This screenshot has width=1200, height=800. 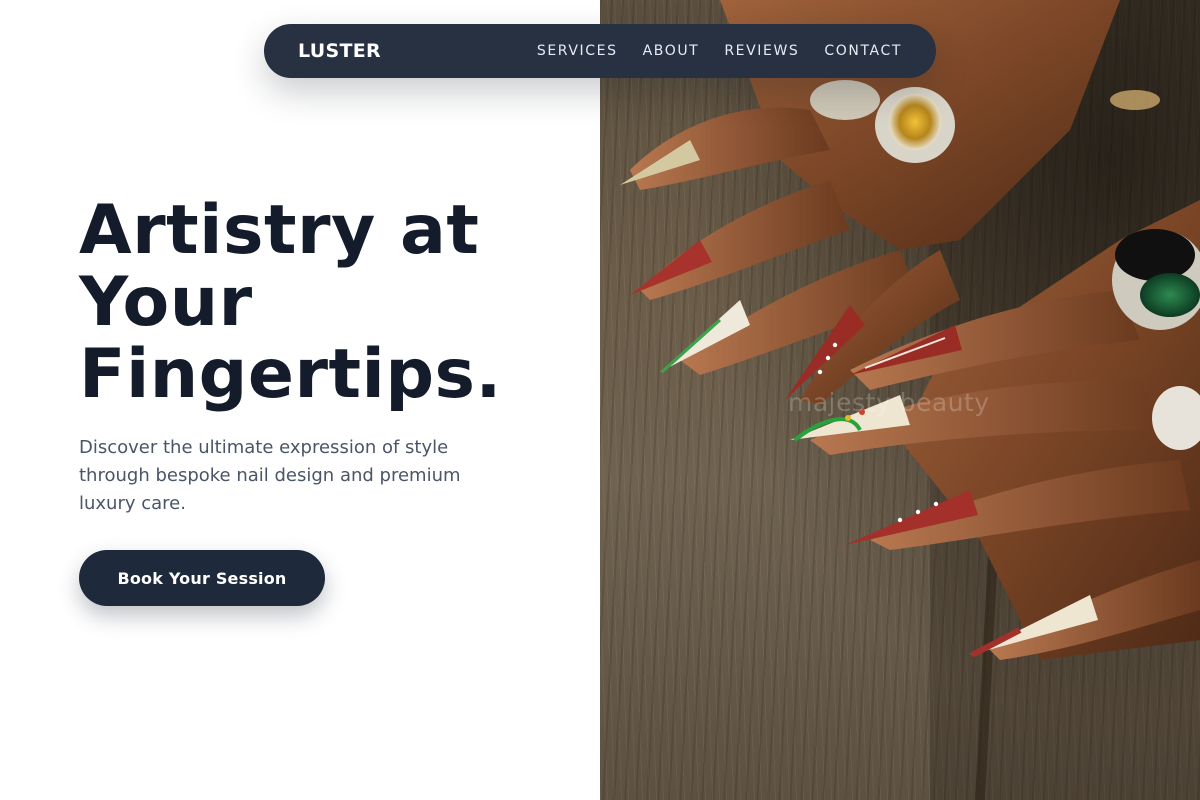 I want to click on nav-link-services: SERVICES, so click(x=577, y=51).